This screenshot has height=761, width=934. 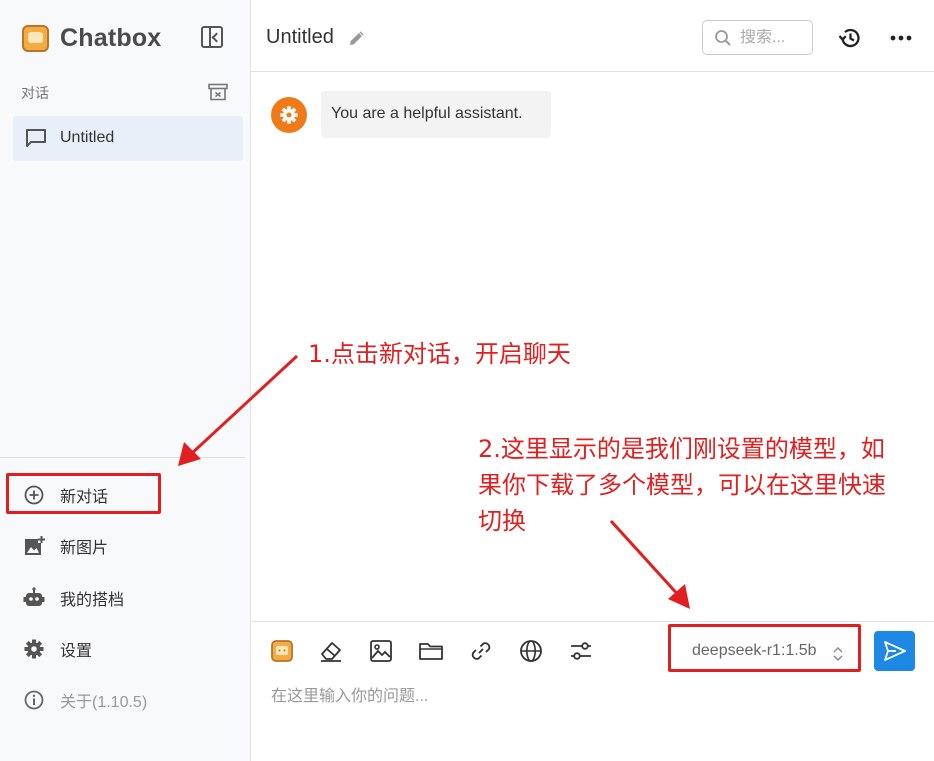 What do you see at coordinates (212, 37) in the screenshot?
I see `collapse-sidebar-icon` at bounding box center [212, 37].